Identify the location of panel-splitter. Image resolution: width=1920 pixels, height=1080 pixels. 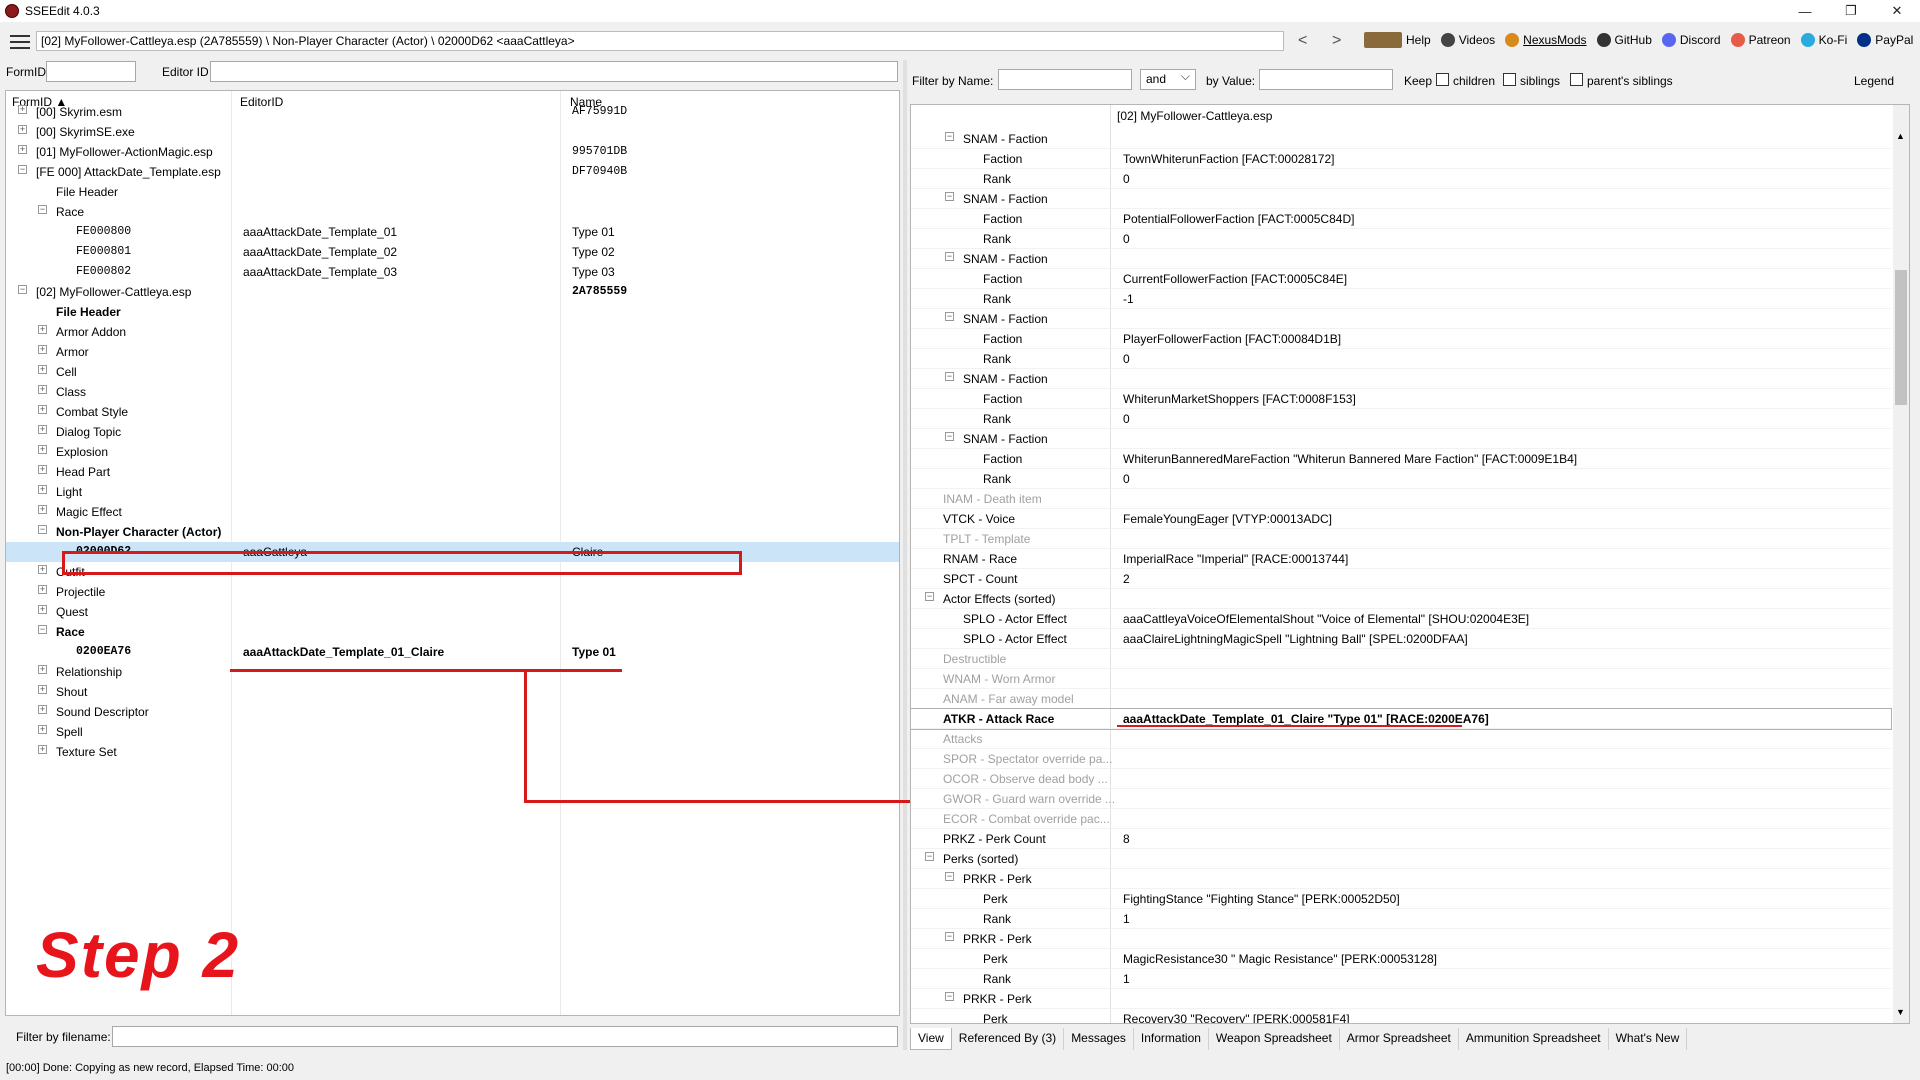
(905, 555).